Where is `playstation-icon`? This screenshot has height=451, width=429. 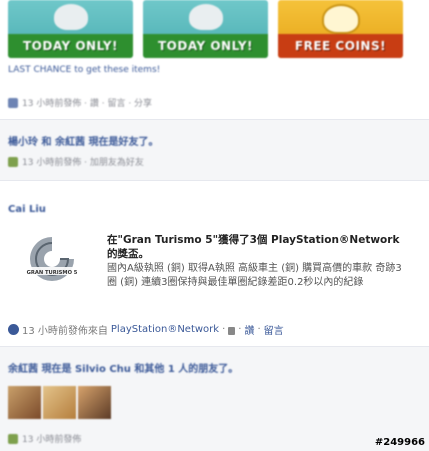
playstation-icon is located at coordinates (13, 329).